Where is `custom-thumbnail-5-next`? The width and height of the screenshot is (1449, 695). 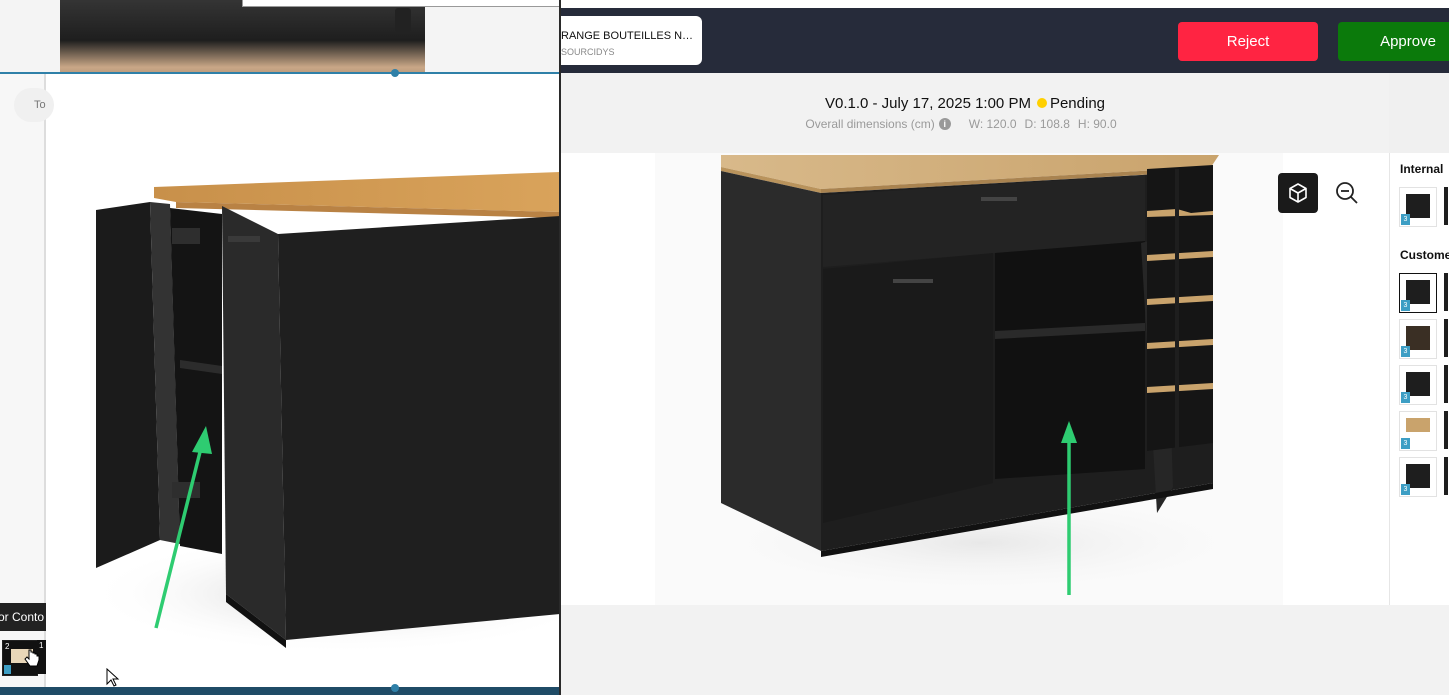
custom-thumbnail-5-next is located at coordinates (1446, 476).